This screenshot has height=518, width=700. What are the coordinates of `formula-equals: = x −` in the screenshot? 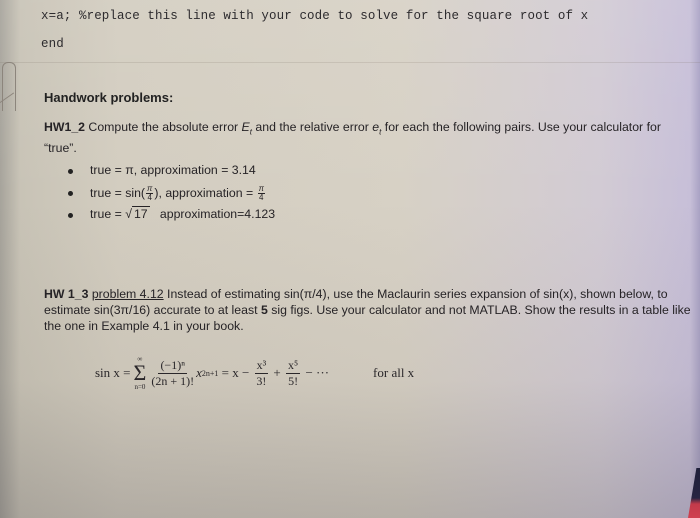 It's located at (235, 372).